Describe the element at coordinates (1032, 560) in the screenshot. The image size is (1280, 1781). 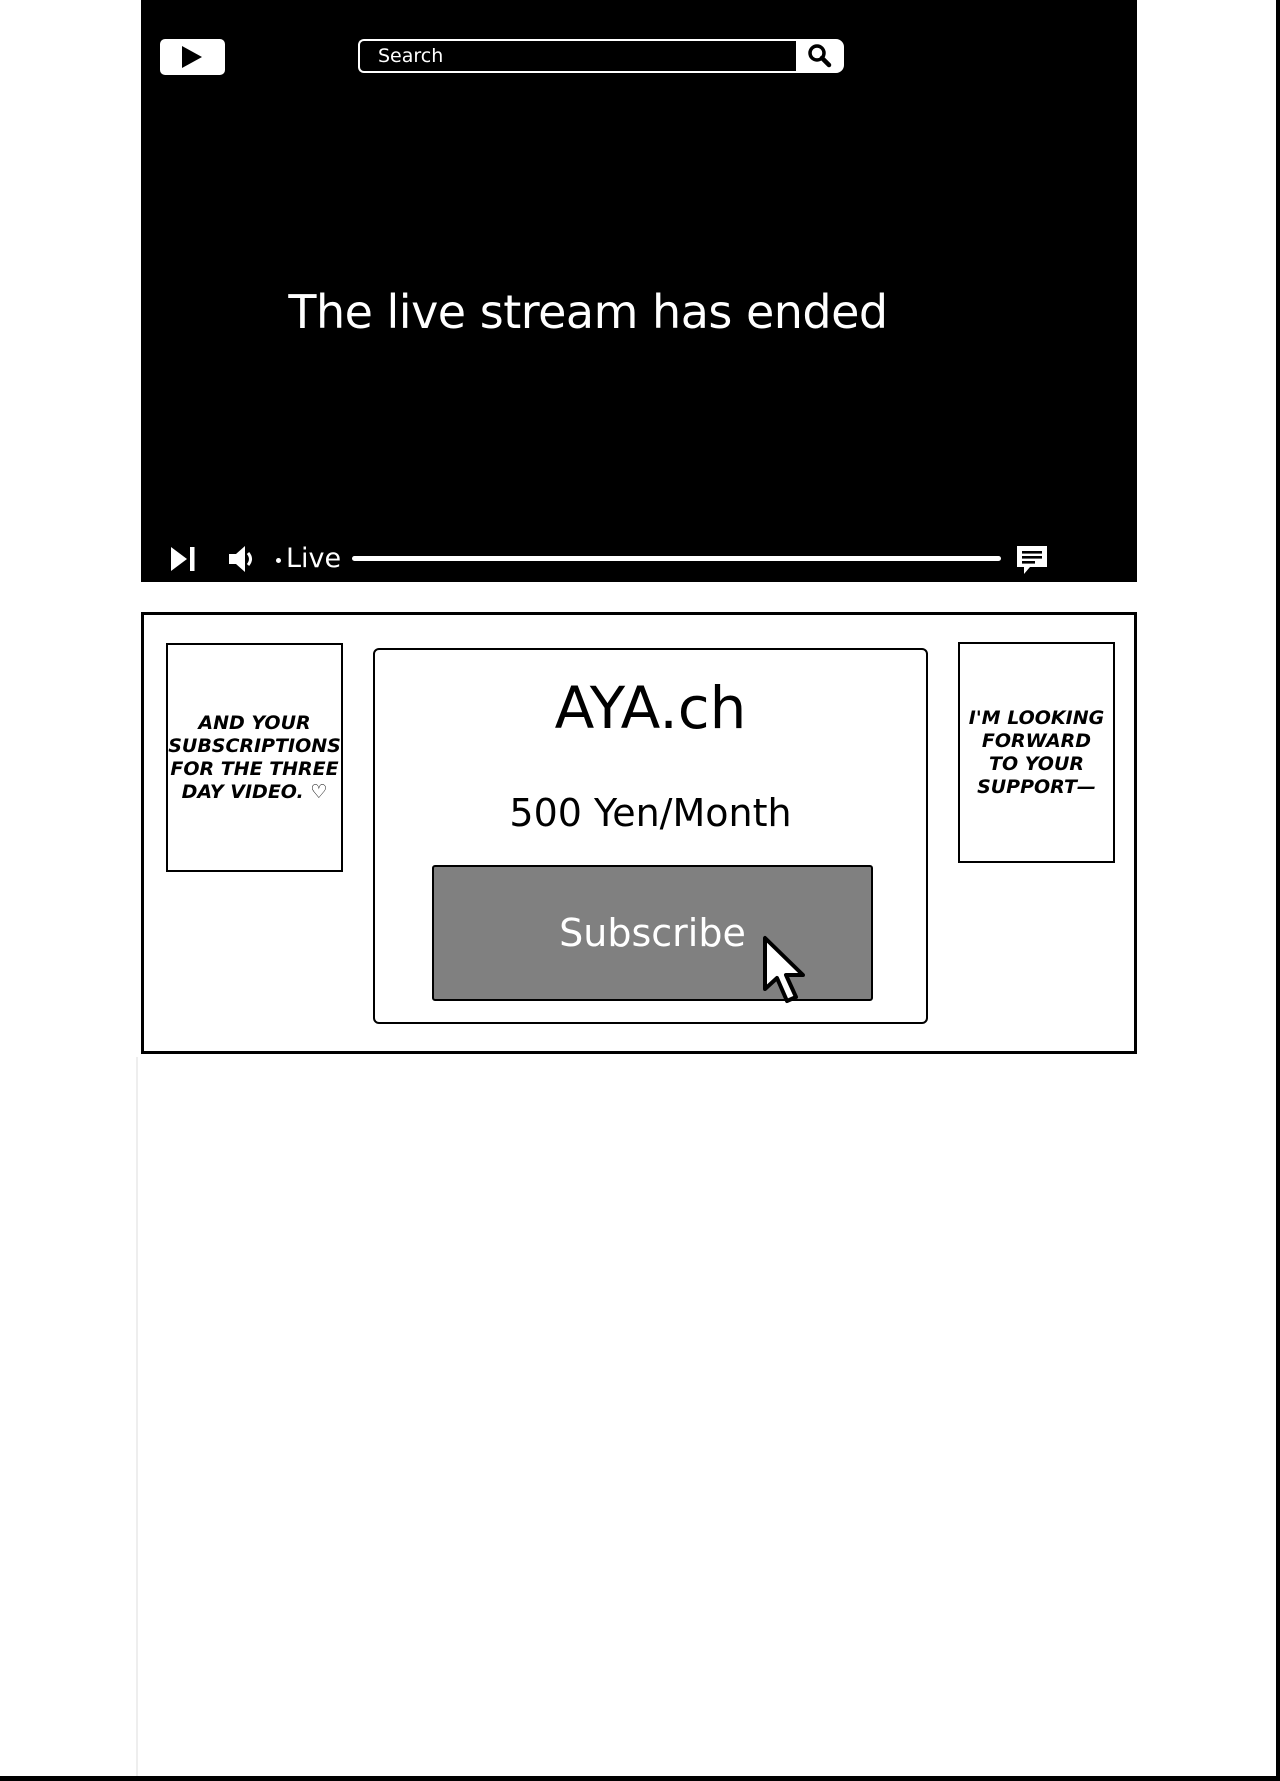
I see `chat-icon` at that location.